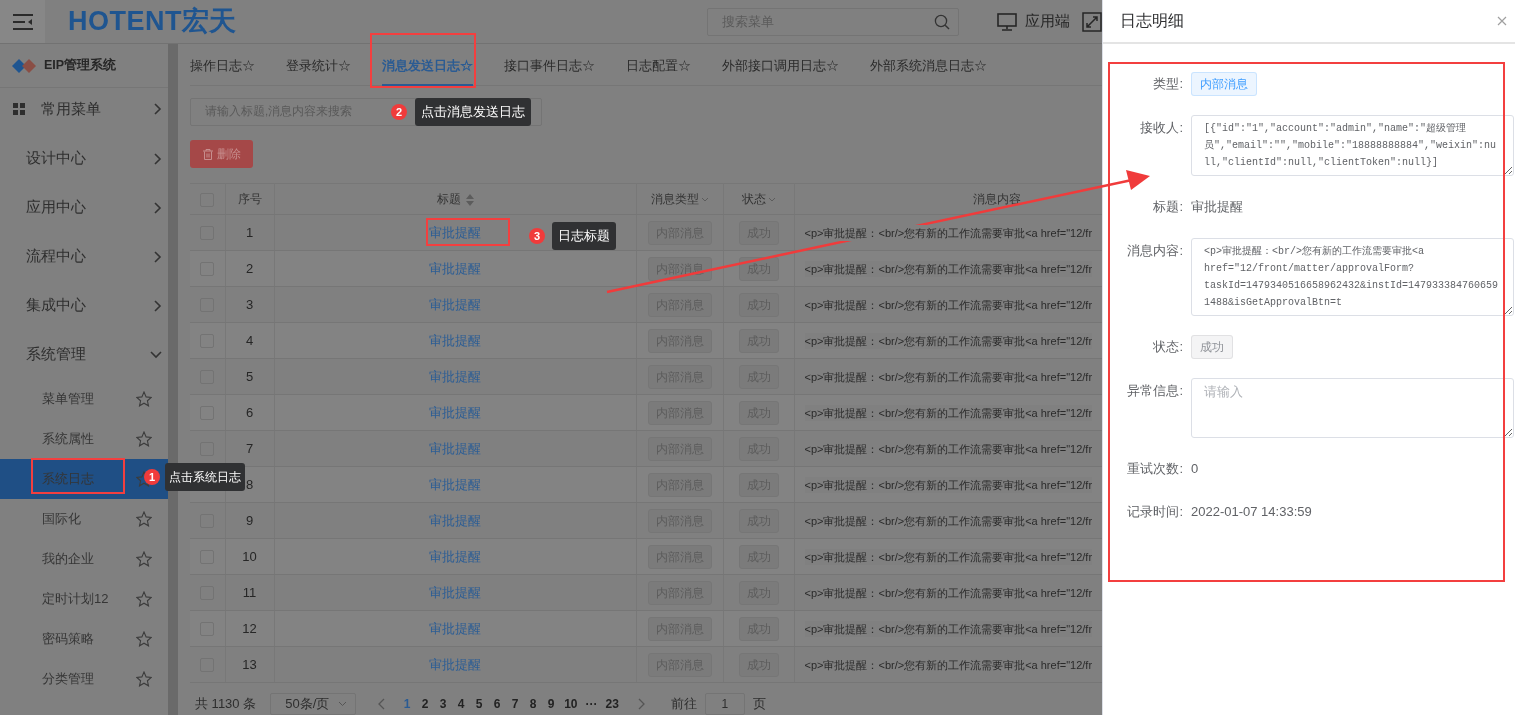 The width and height of the screenshot is (1515, 715). I want to click on sort-icon, so click(469, 199).